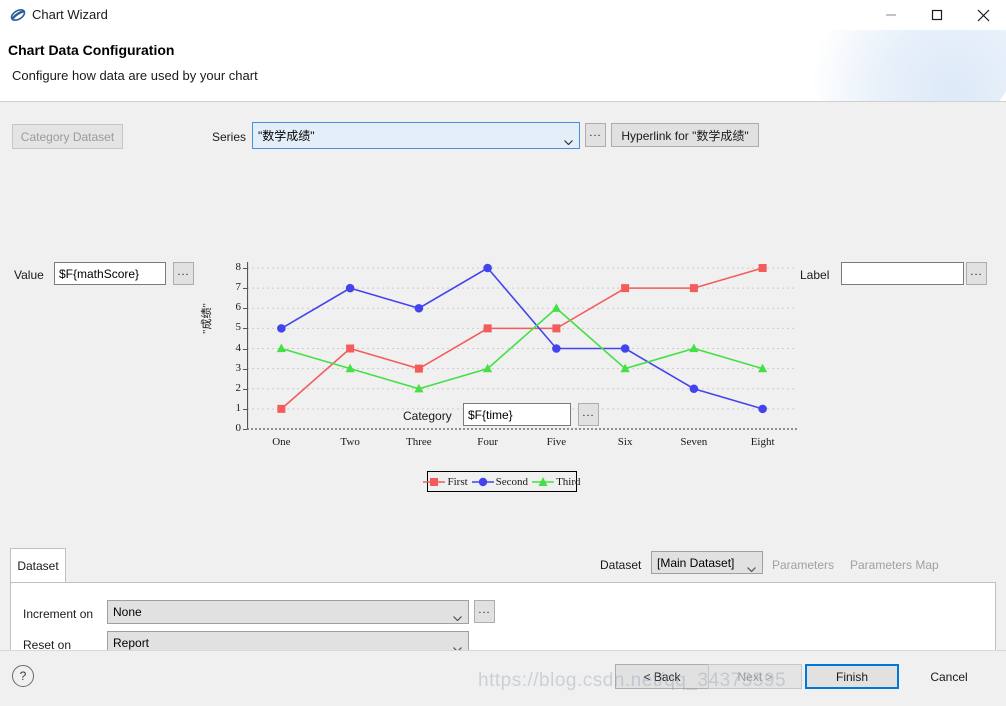  Describe the element at coordinates (568, 481) in the screenshot. I see `legend-label: Third` at that location.